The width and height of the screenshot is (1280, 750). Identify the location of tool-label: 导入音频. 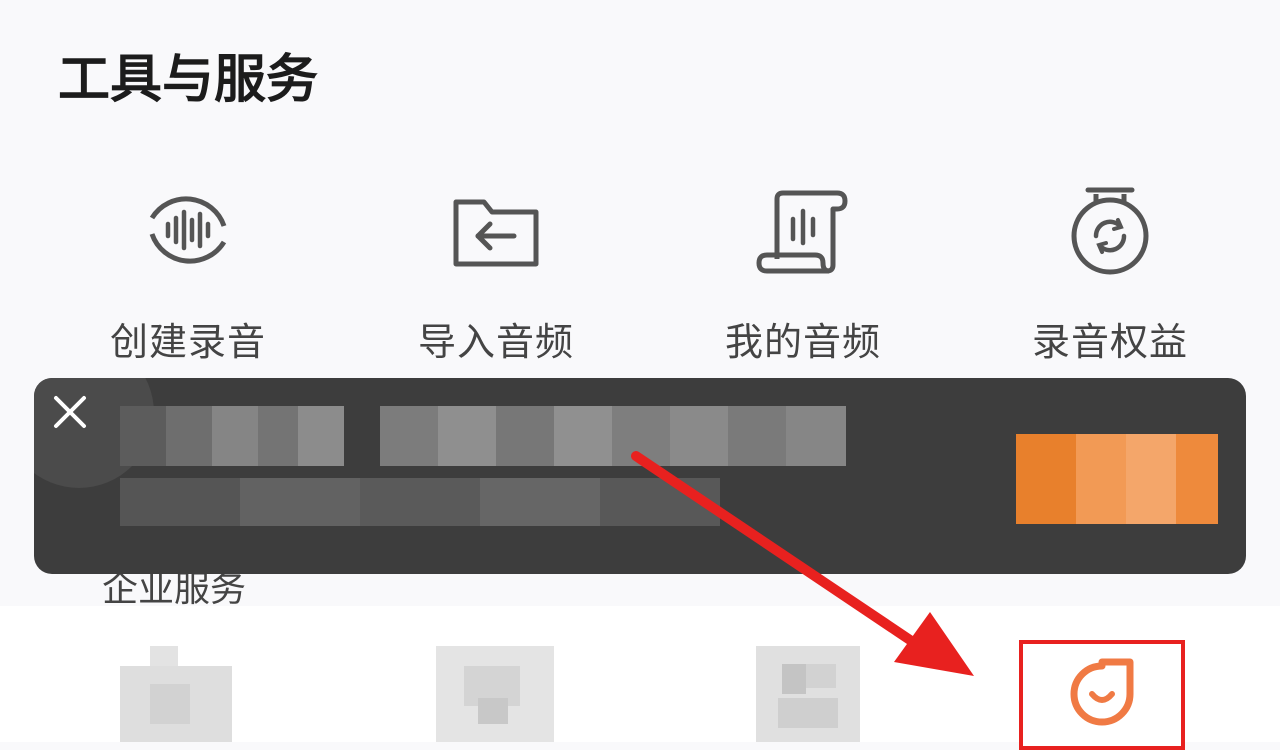
(495, 342).